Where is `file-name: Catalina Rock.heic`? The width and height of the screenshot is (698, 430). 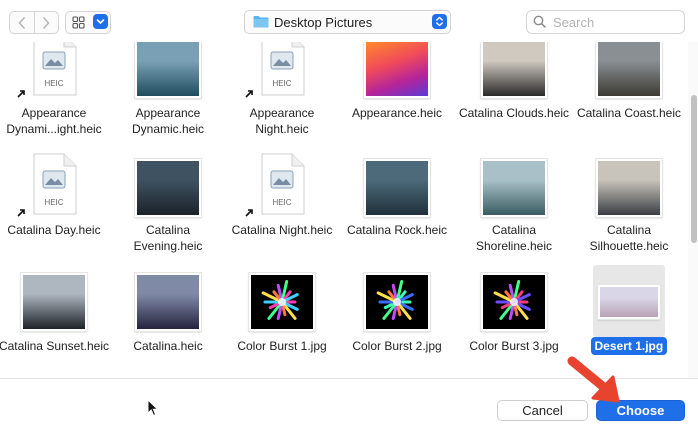 file-name: Catalina Rock.heic is located at coordinates (397, 230).